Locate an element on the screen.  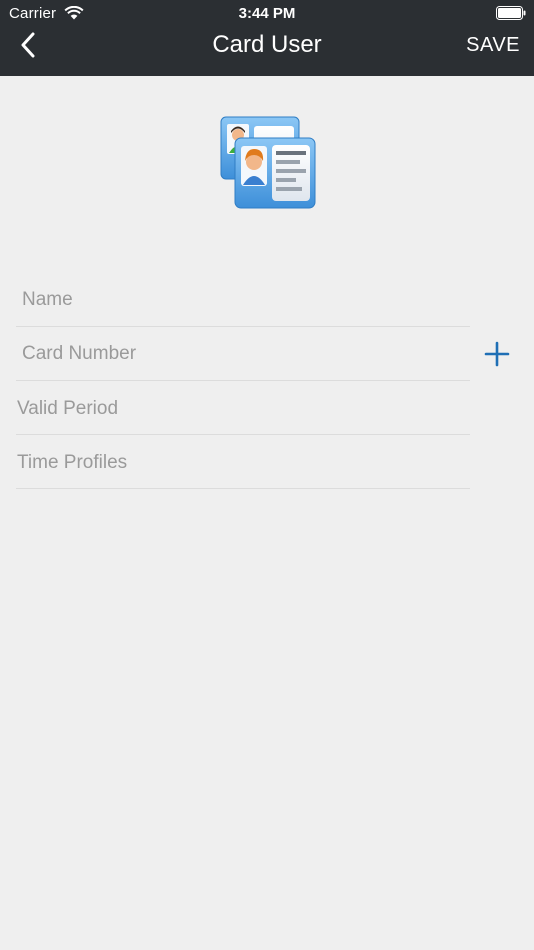
time-profiles-row: Time Profiles is located at coordinates (243, 462).